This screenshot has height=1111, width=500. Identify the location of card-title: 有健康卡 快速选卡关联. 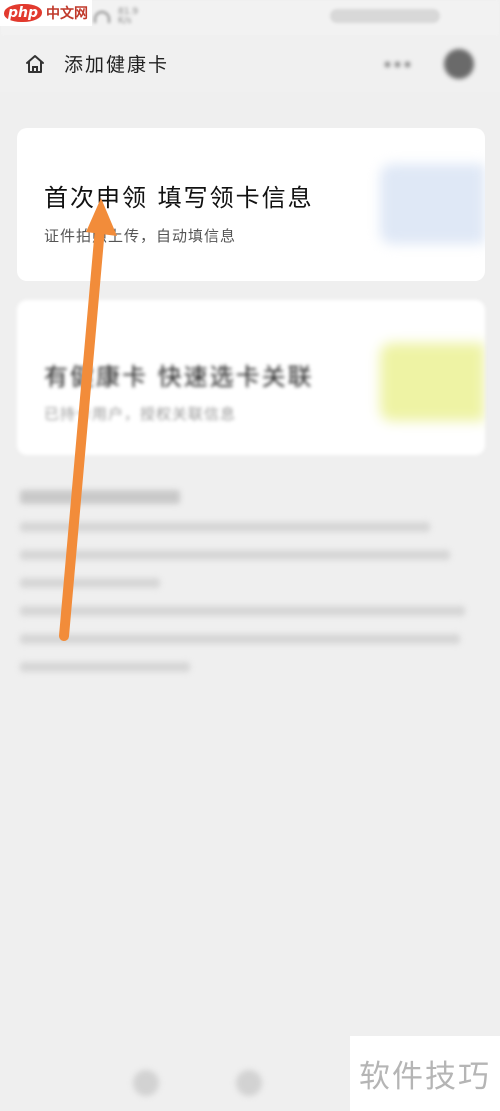
(179, 377).